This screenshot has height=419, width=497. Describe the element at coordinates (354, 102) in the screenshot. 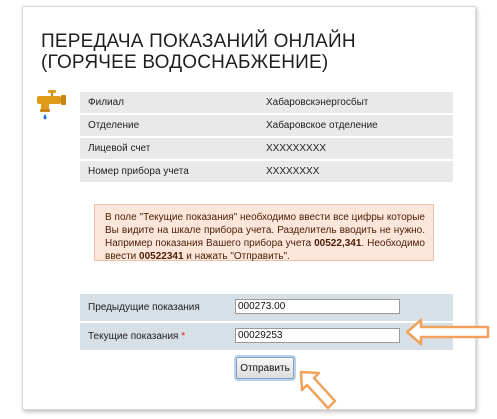

I see `info-value: Хабаровскэнергосбыт` at that location.